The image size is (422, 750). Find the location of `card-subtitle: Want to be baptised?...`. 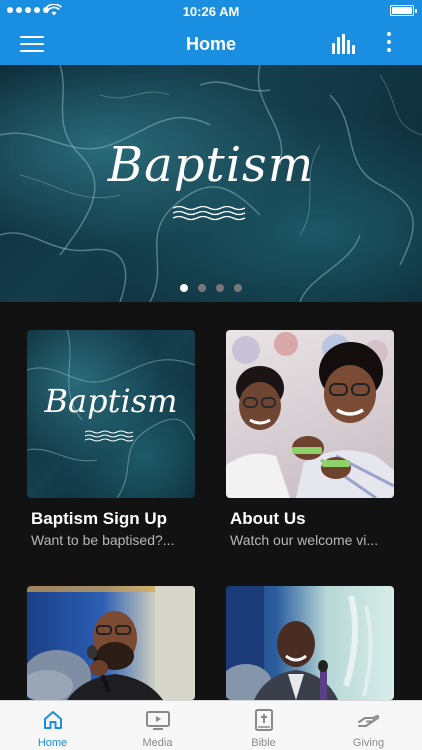

card-subtitle: Want to be baptised?... is located at coordinates (103, 540).